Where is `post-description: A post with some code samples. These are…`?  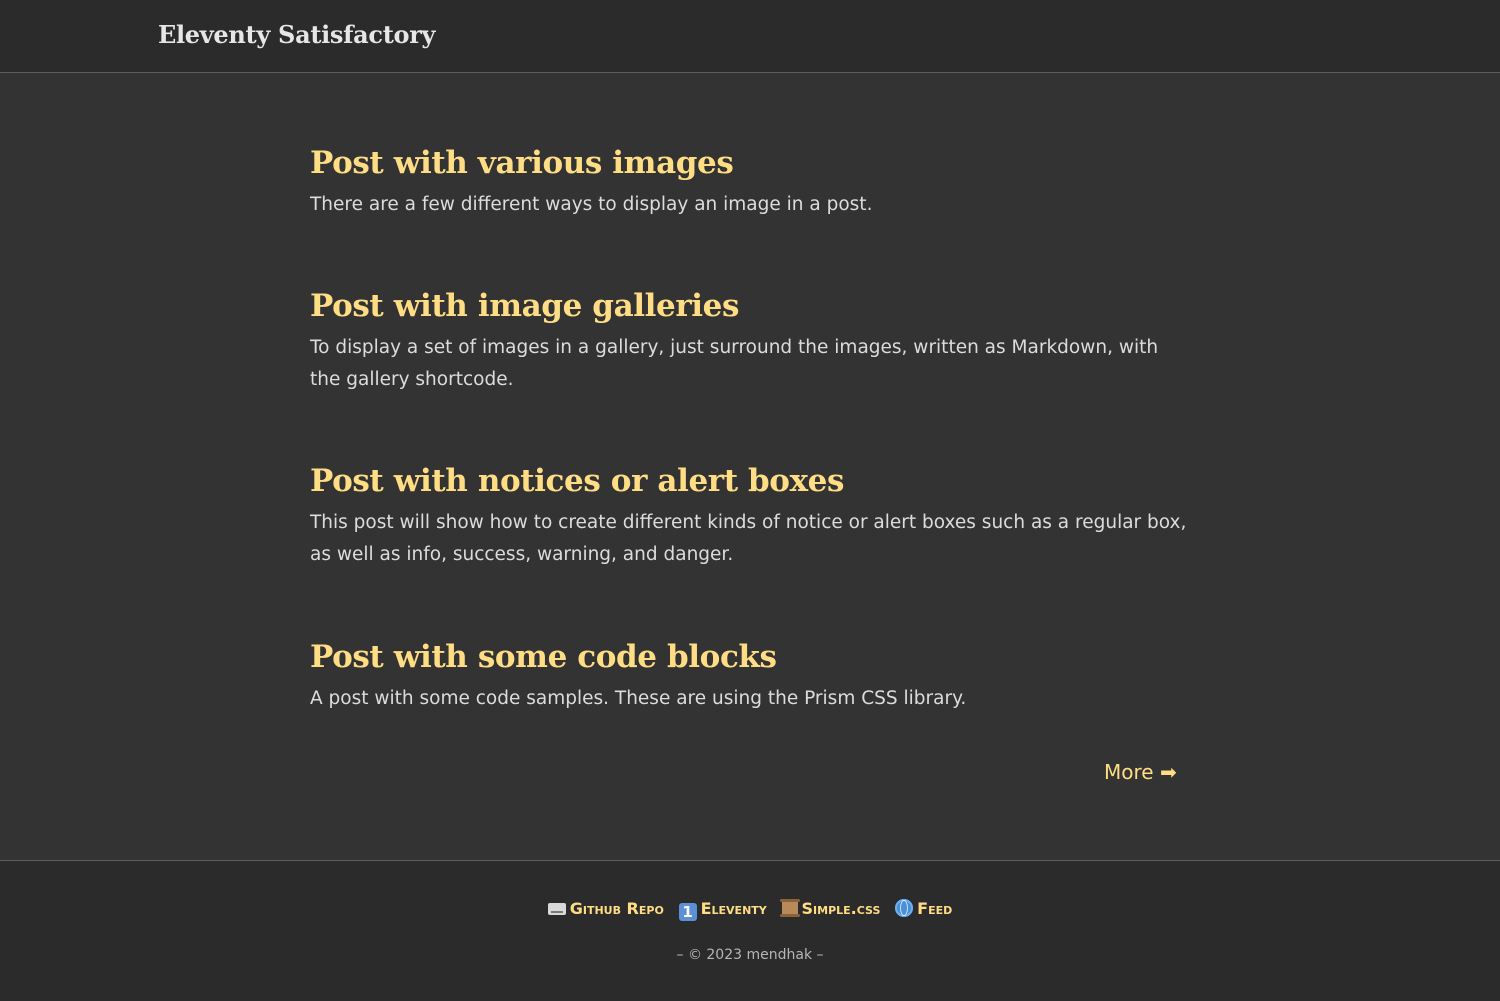
post-description: A post with some code samples. These are… is located at coordinates (638, 698).